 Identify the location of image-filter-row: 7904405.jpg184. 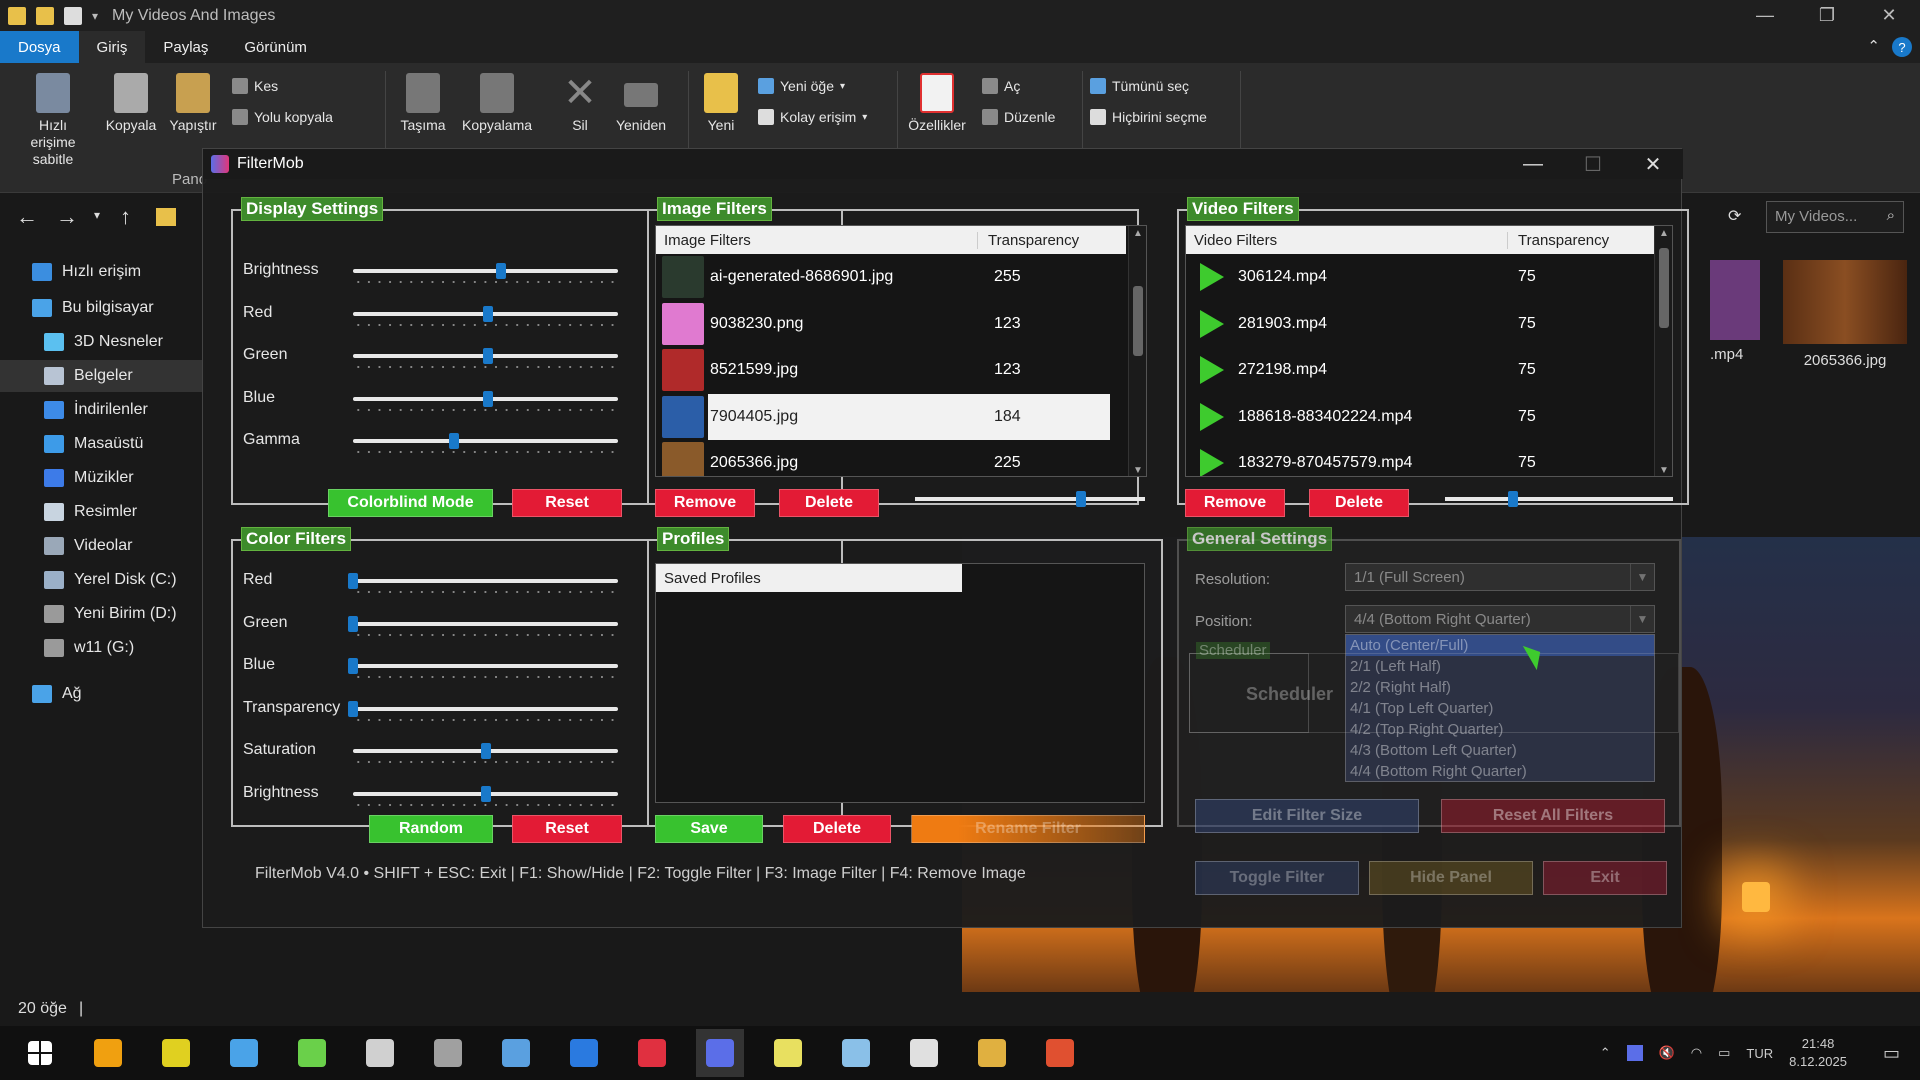
(891, 417).